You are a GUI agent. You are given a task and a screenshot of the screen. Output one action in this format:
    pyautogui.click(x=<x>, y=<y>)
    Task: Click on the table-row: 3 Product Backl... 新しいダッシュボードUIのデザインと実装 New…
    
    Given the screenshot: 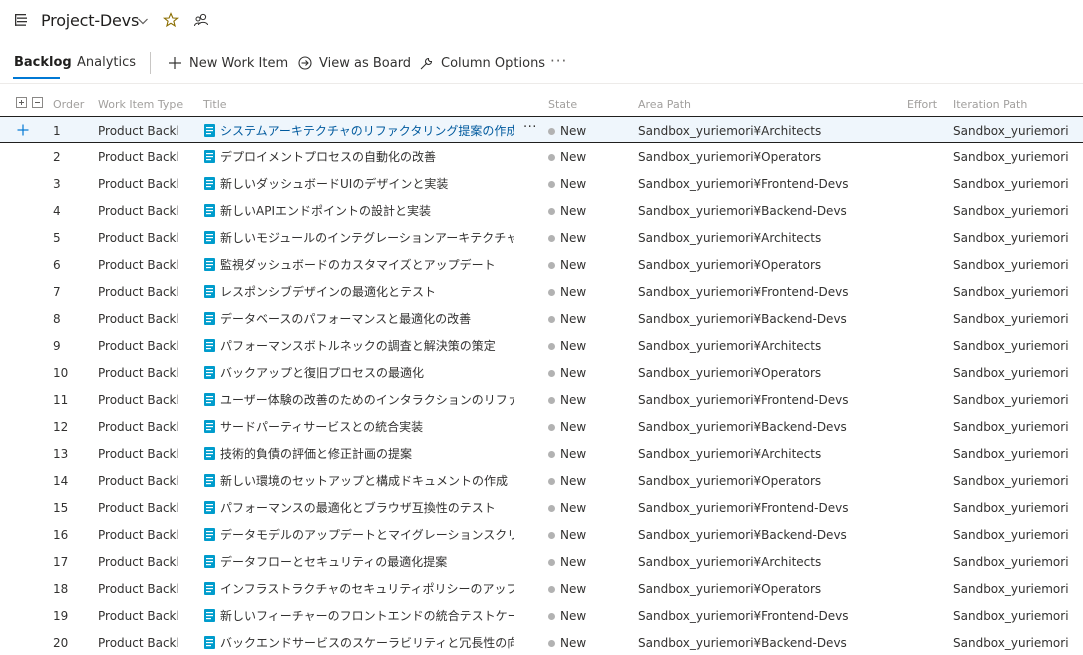 What is the action you would take?
    pyautogui.click(x=541, y=183)
    